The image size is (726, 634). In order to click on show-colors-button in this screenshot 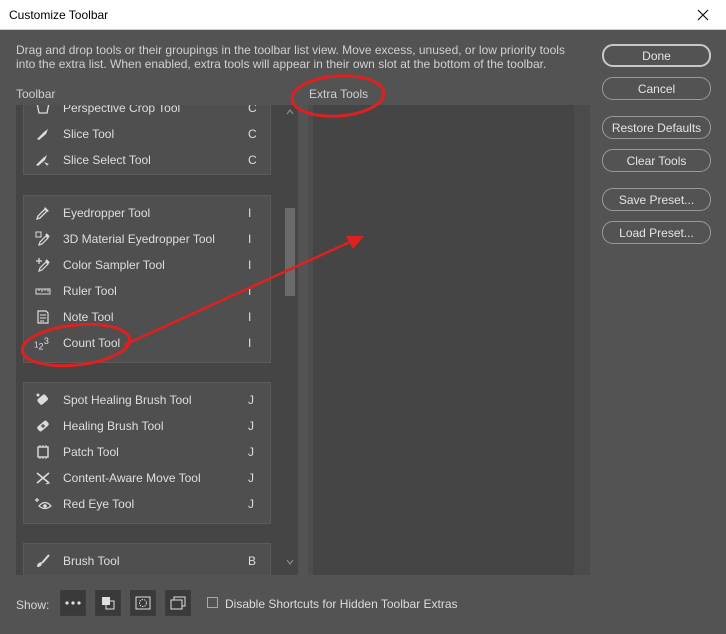, I will do `click(108, 603)`.